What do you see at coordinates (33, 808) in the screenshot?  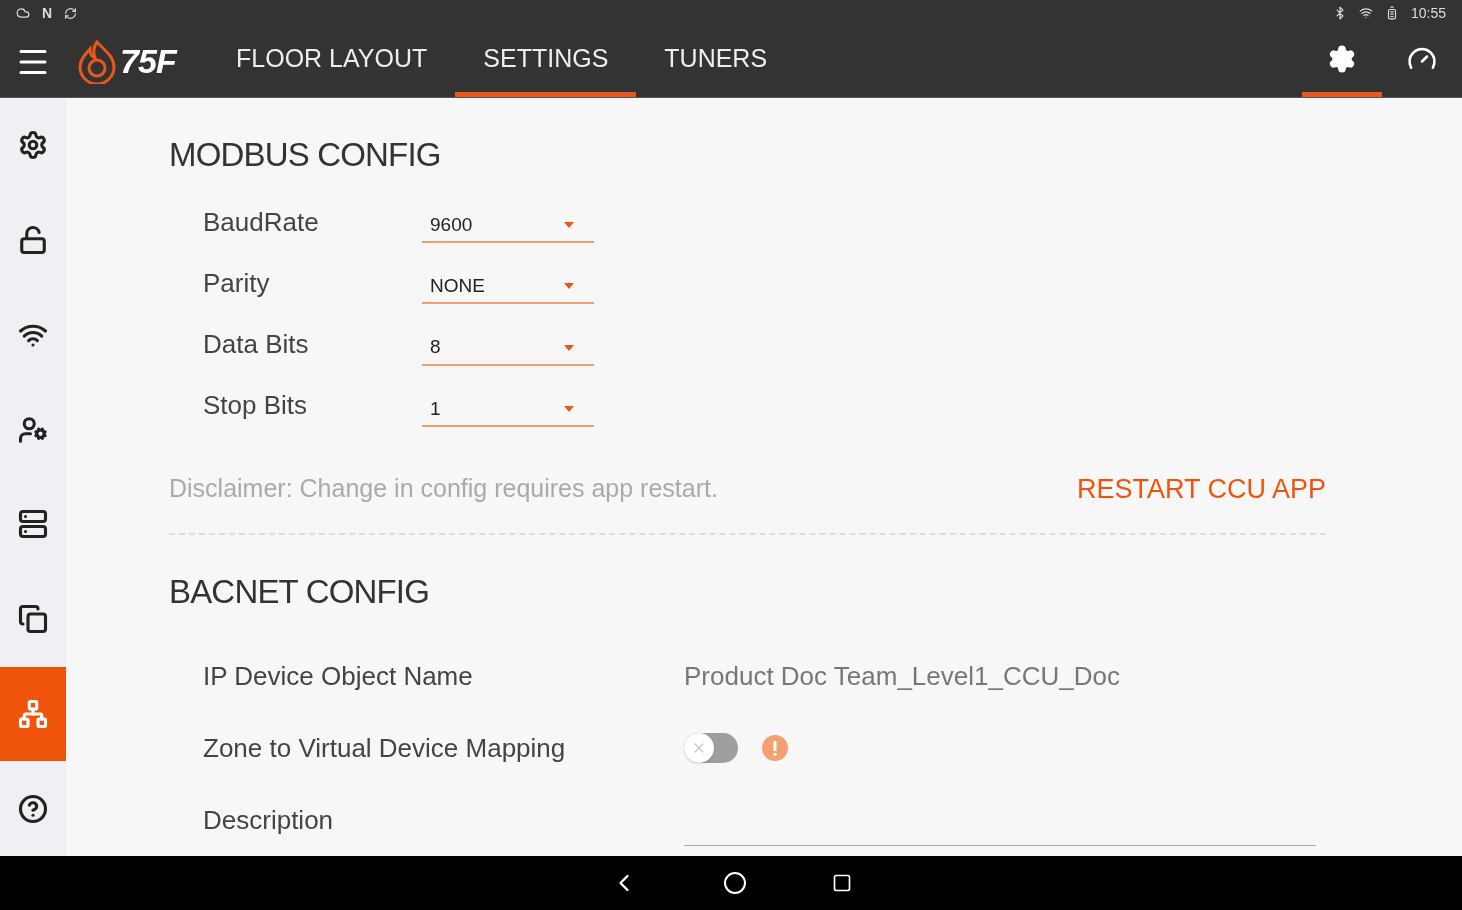 I see `help-icon` at bounding box center [33, 808].